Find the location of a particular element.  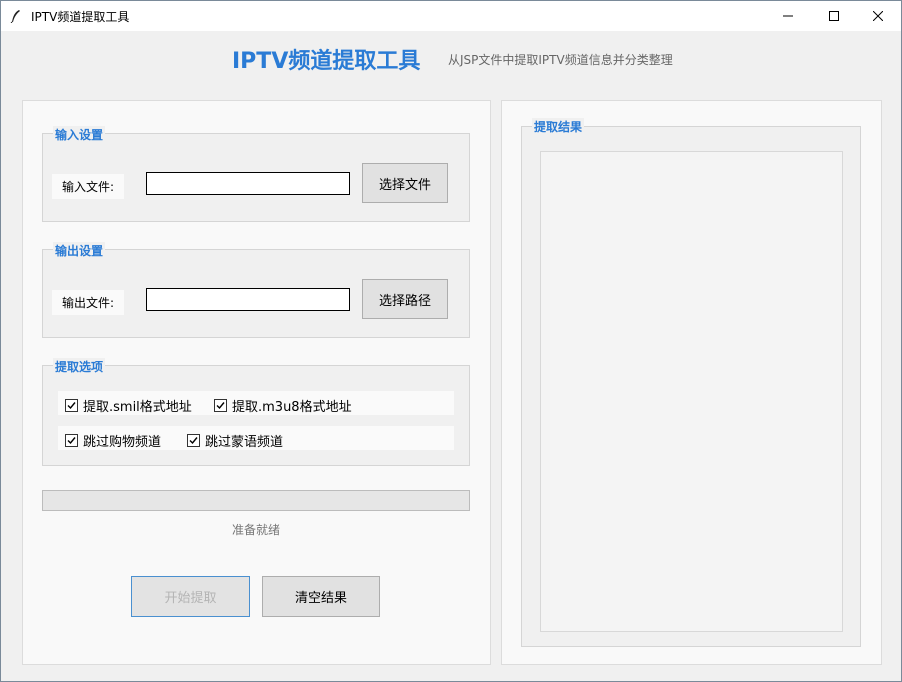

maximize-icon is located at coordinates (834, 16).